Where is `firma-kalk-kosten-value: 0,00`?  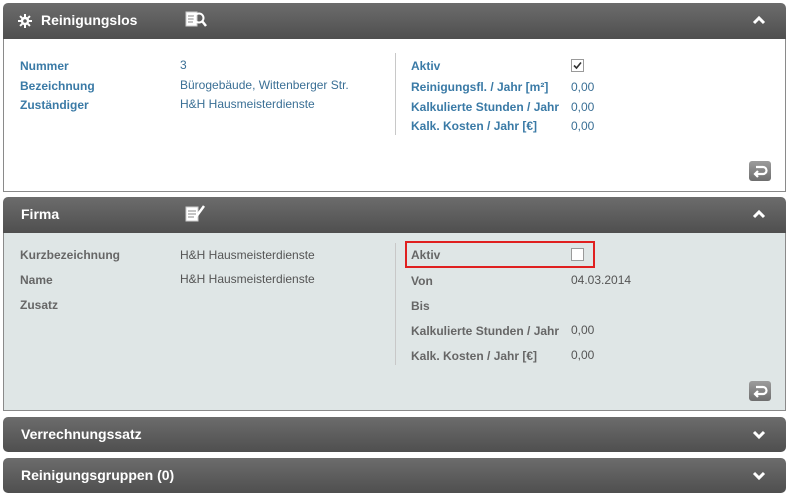 firma-kalk-kosten-value: 0,00 is located at coordinates (583, 355).